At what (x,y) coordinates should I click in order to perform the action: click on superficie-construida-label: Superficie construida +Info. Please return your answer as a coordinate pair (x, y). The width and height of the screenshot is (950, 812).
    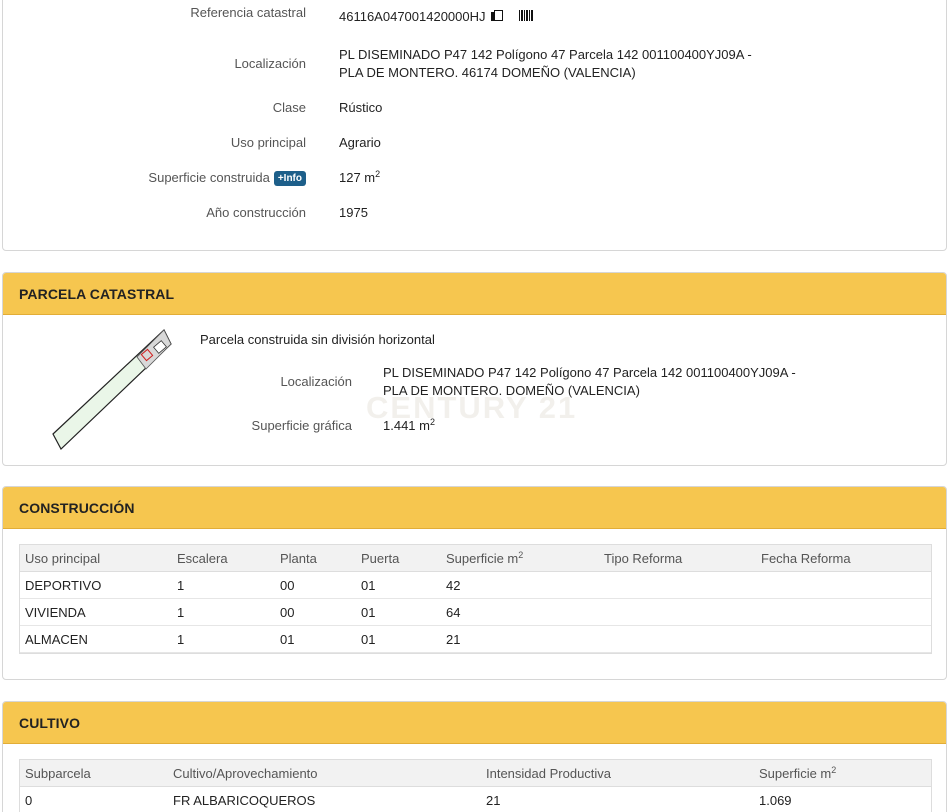
    Looking at the image, I should click on (227, 178).